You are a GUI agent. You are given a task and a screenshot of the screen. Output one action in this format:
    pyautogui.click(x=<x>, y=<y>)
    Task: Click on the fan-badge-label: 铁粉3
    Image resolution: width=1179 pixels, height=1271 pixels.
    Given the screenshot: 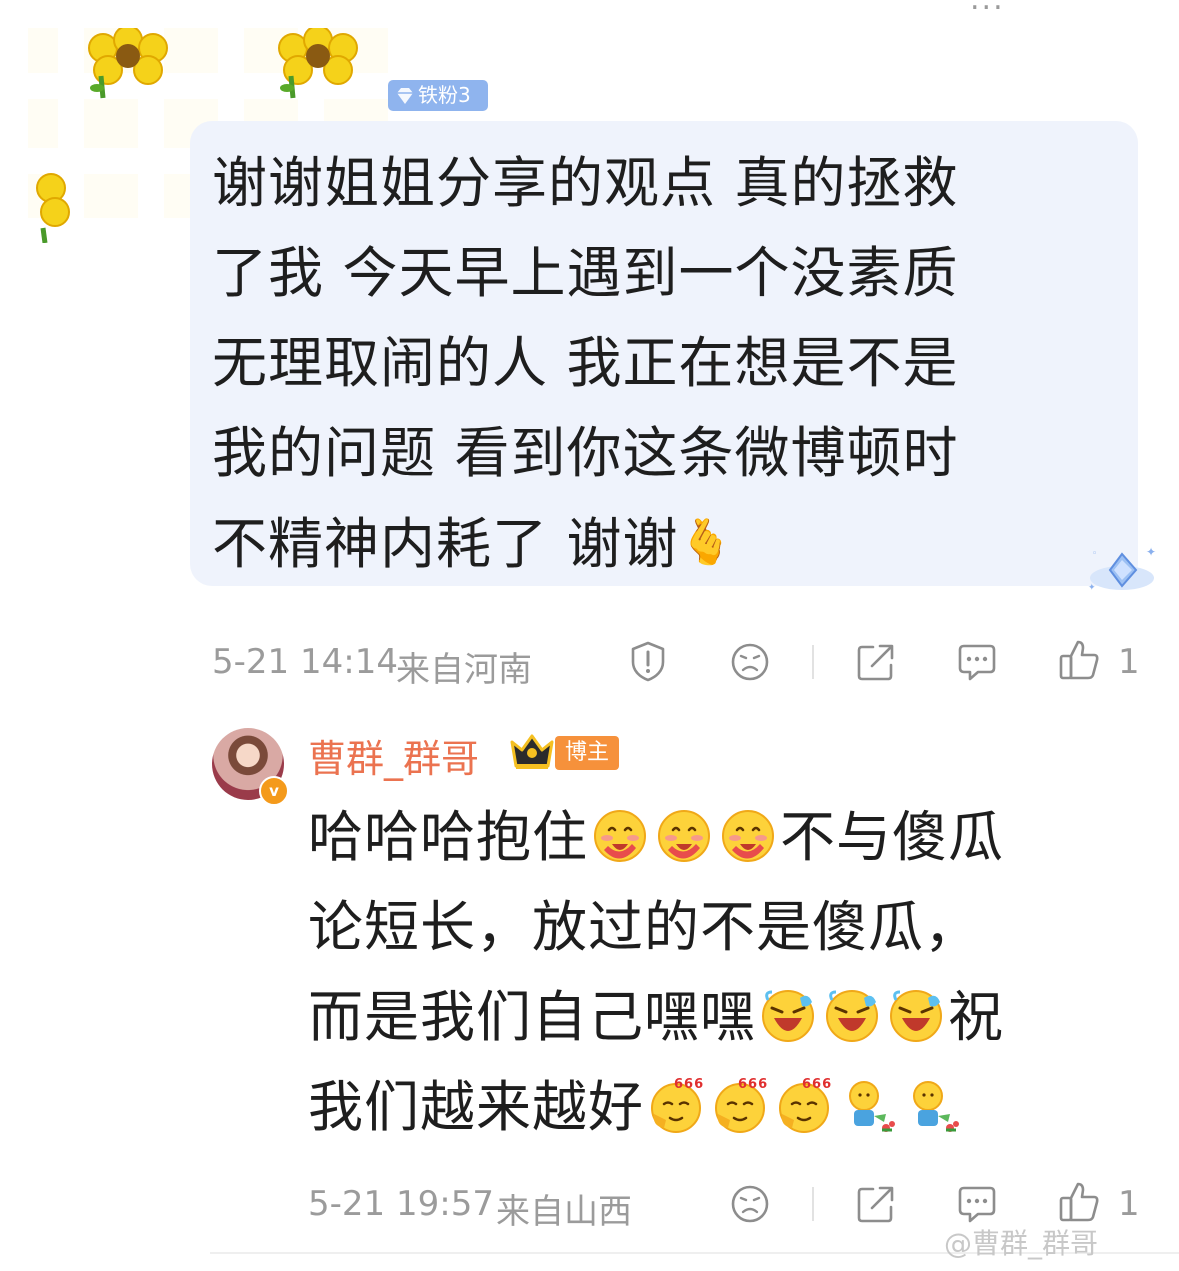 What is the action you would take?
    pyautogui.click(x=444, y=95)
    